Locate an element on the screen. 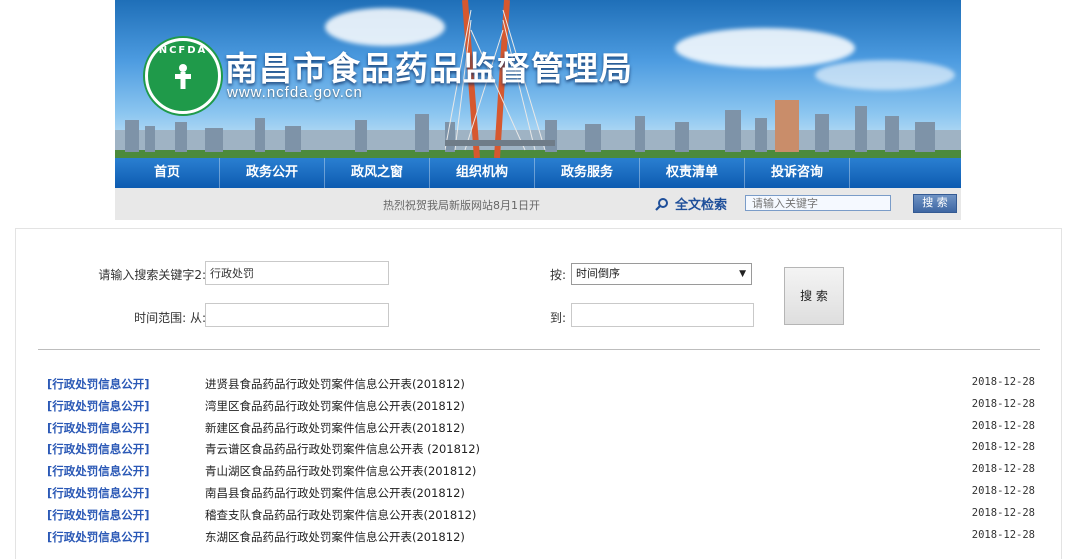  site-title: 南昌市食品药品监督管理局 is located at coordinates (429, 68).